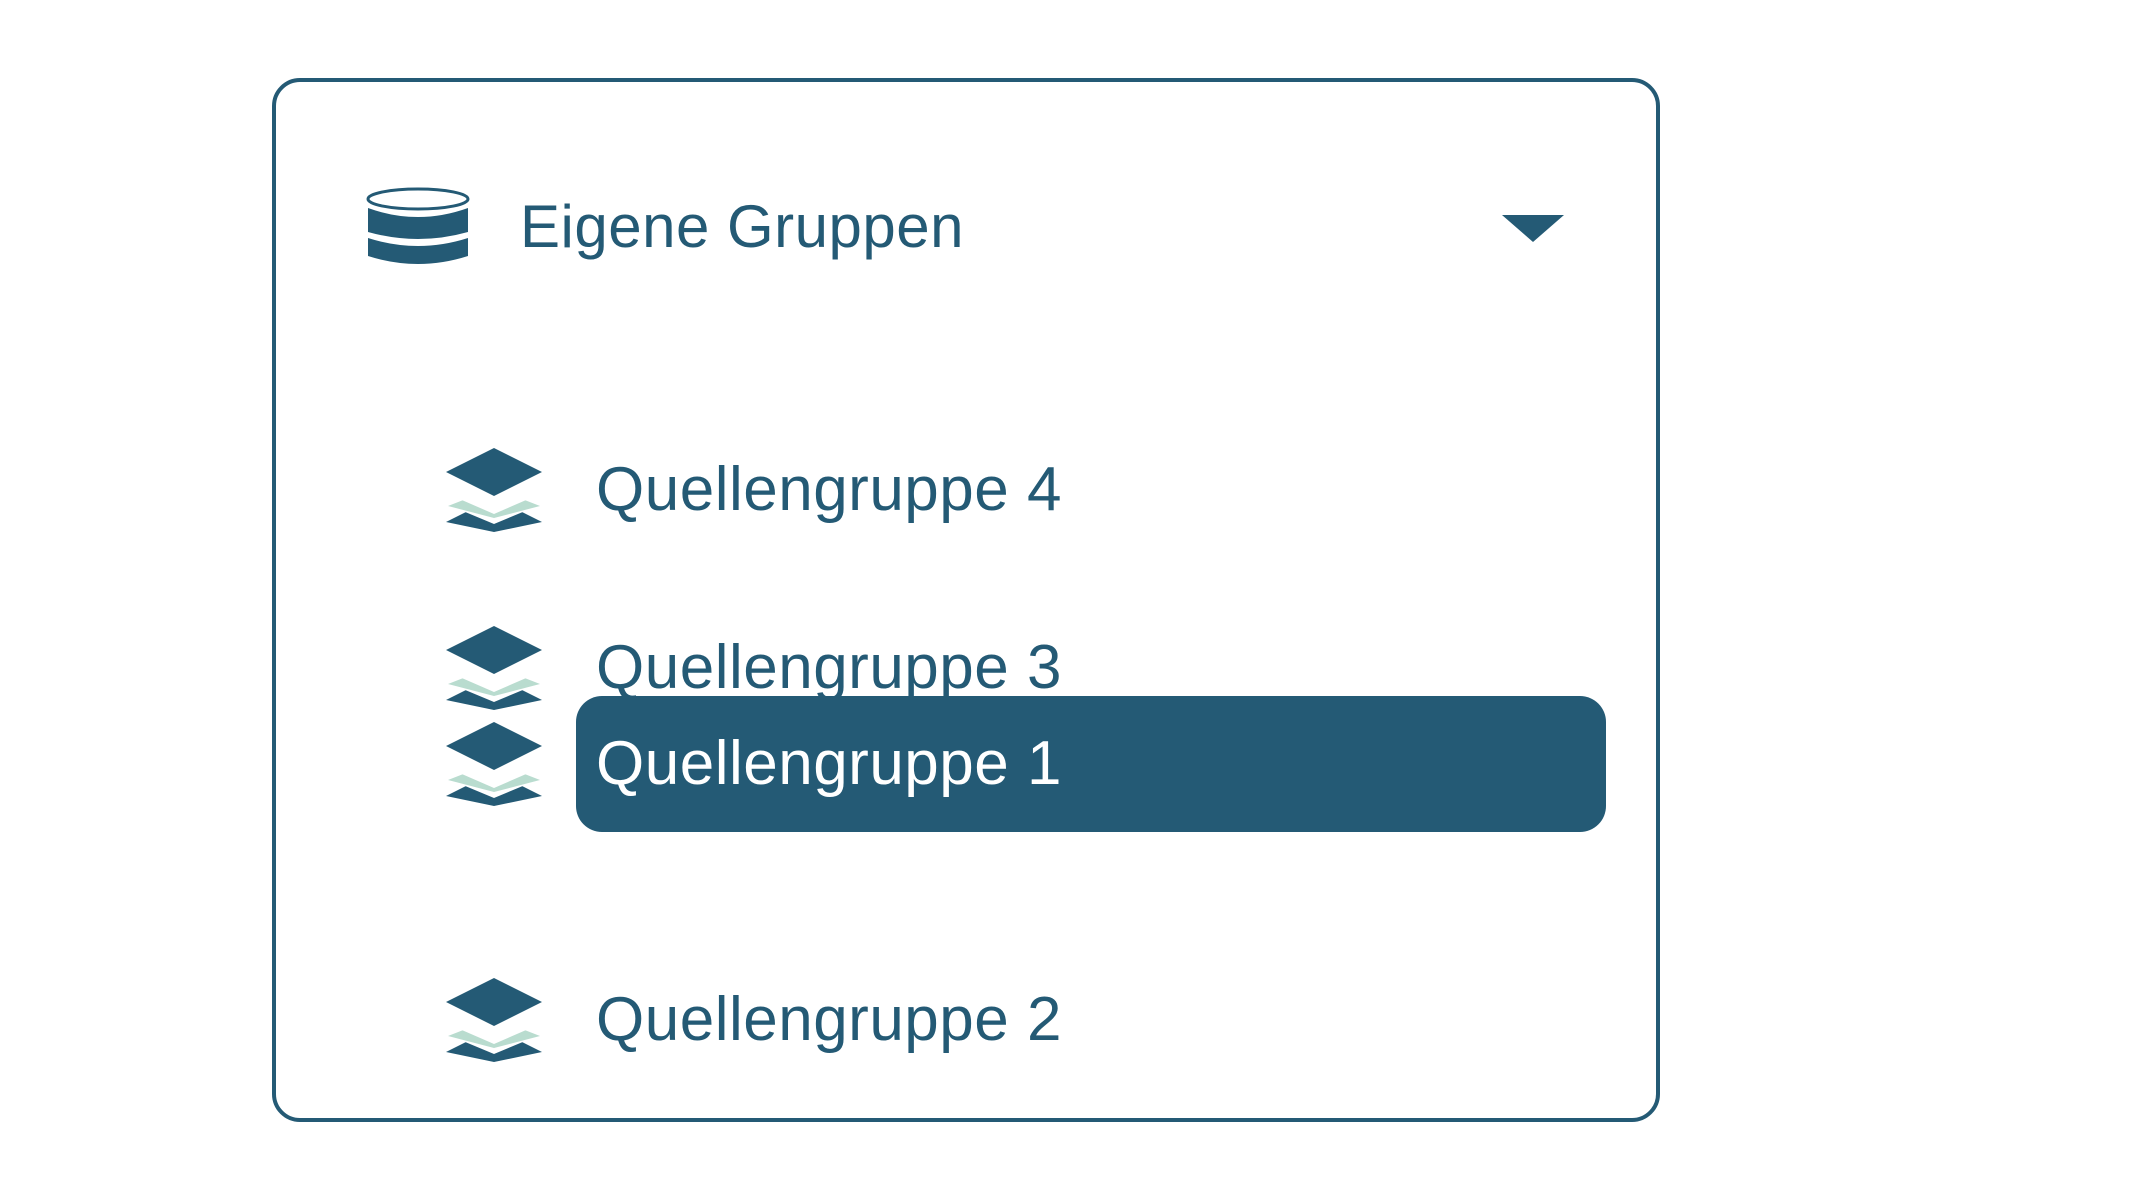 The width and height of the screenshot is (2131, 1198). Describe the element at coordinates (829, 667) in the screenshot. I see `list-item-label: Quellengruppe 3` at that location.